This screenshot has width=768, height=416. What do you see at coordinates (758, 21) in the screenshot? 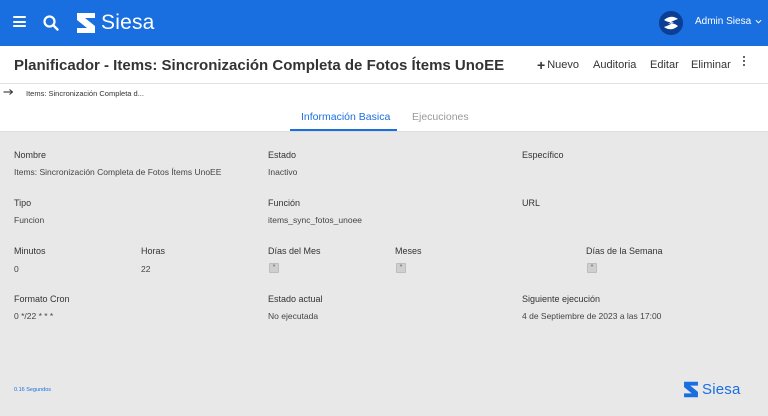
I see `chevron-down-icon` at bounding box center [758, 21].